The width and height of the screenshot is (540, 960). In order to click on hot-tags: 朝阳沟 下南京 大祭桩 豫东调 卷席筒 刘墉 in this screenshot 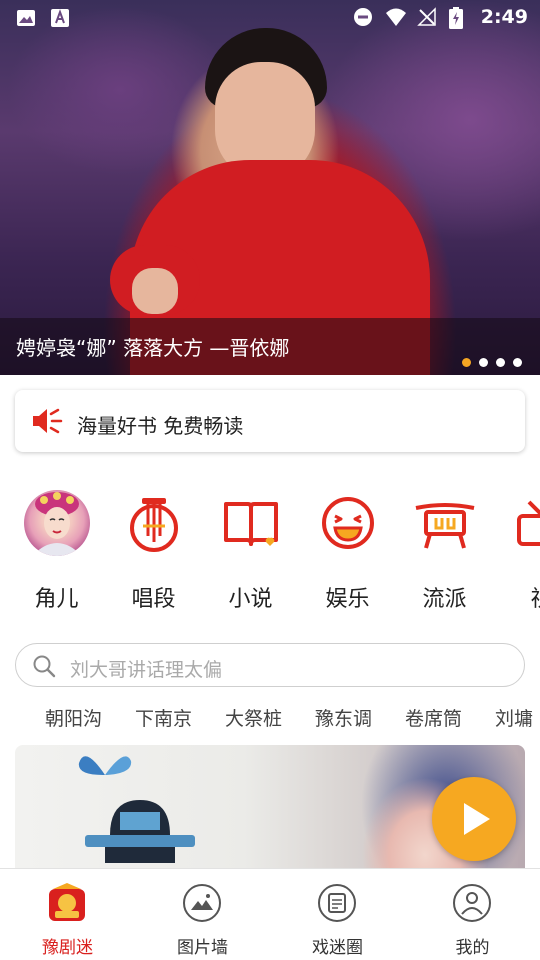, I will do `click(270, 718)`.